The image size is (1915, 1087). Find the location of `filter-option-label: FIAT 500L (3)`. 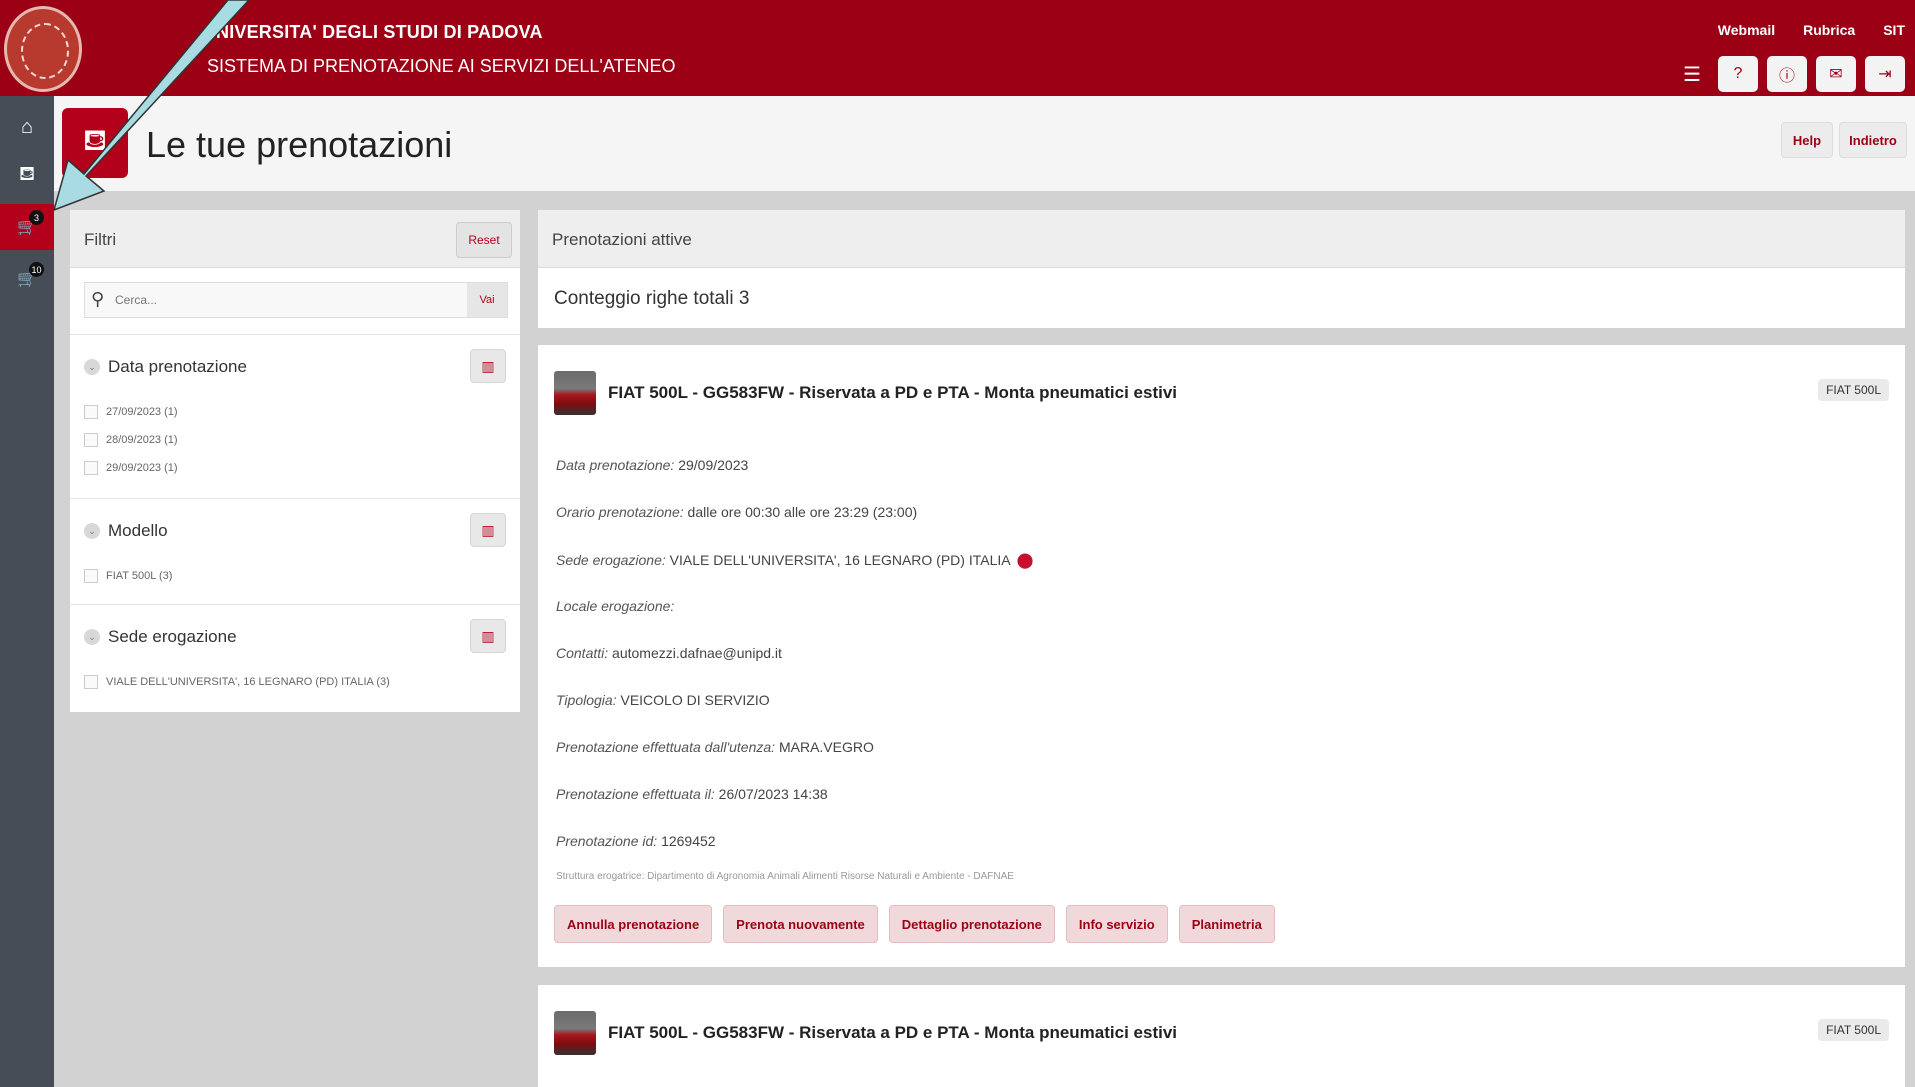

filter-option-label: FIAT 500L (3) is located at coordinates (139, 576).